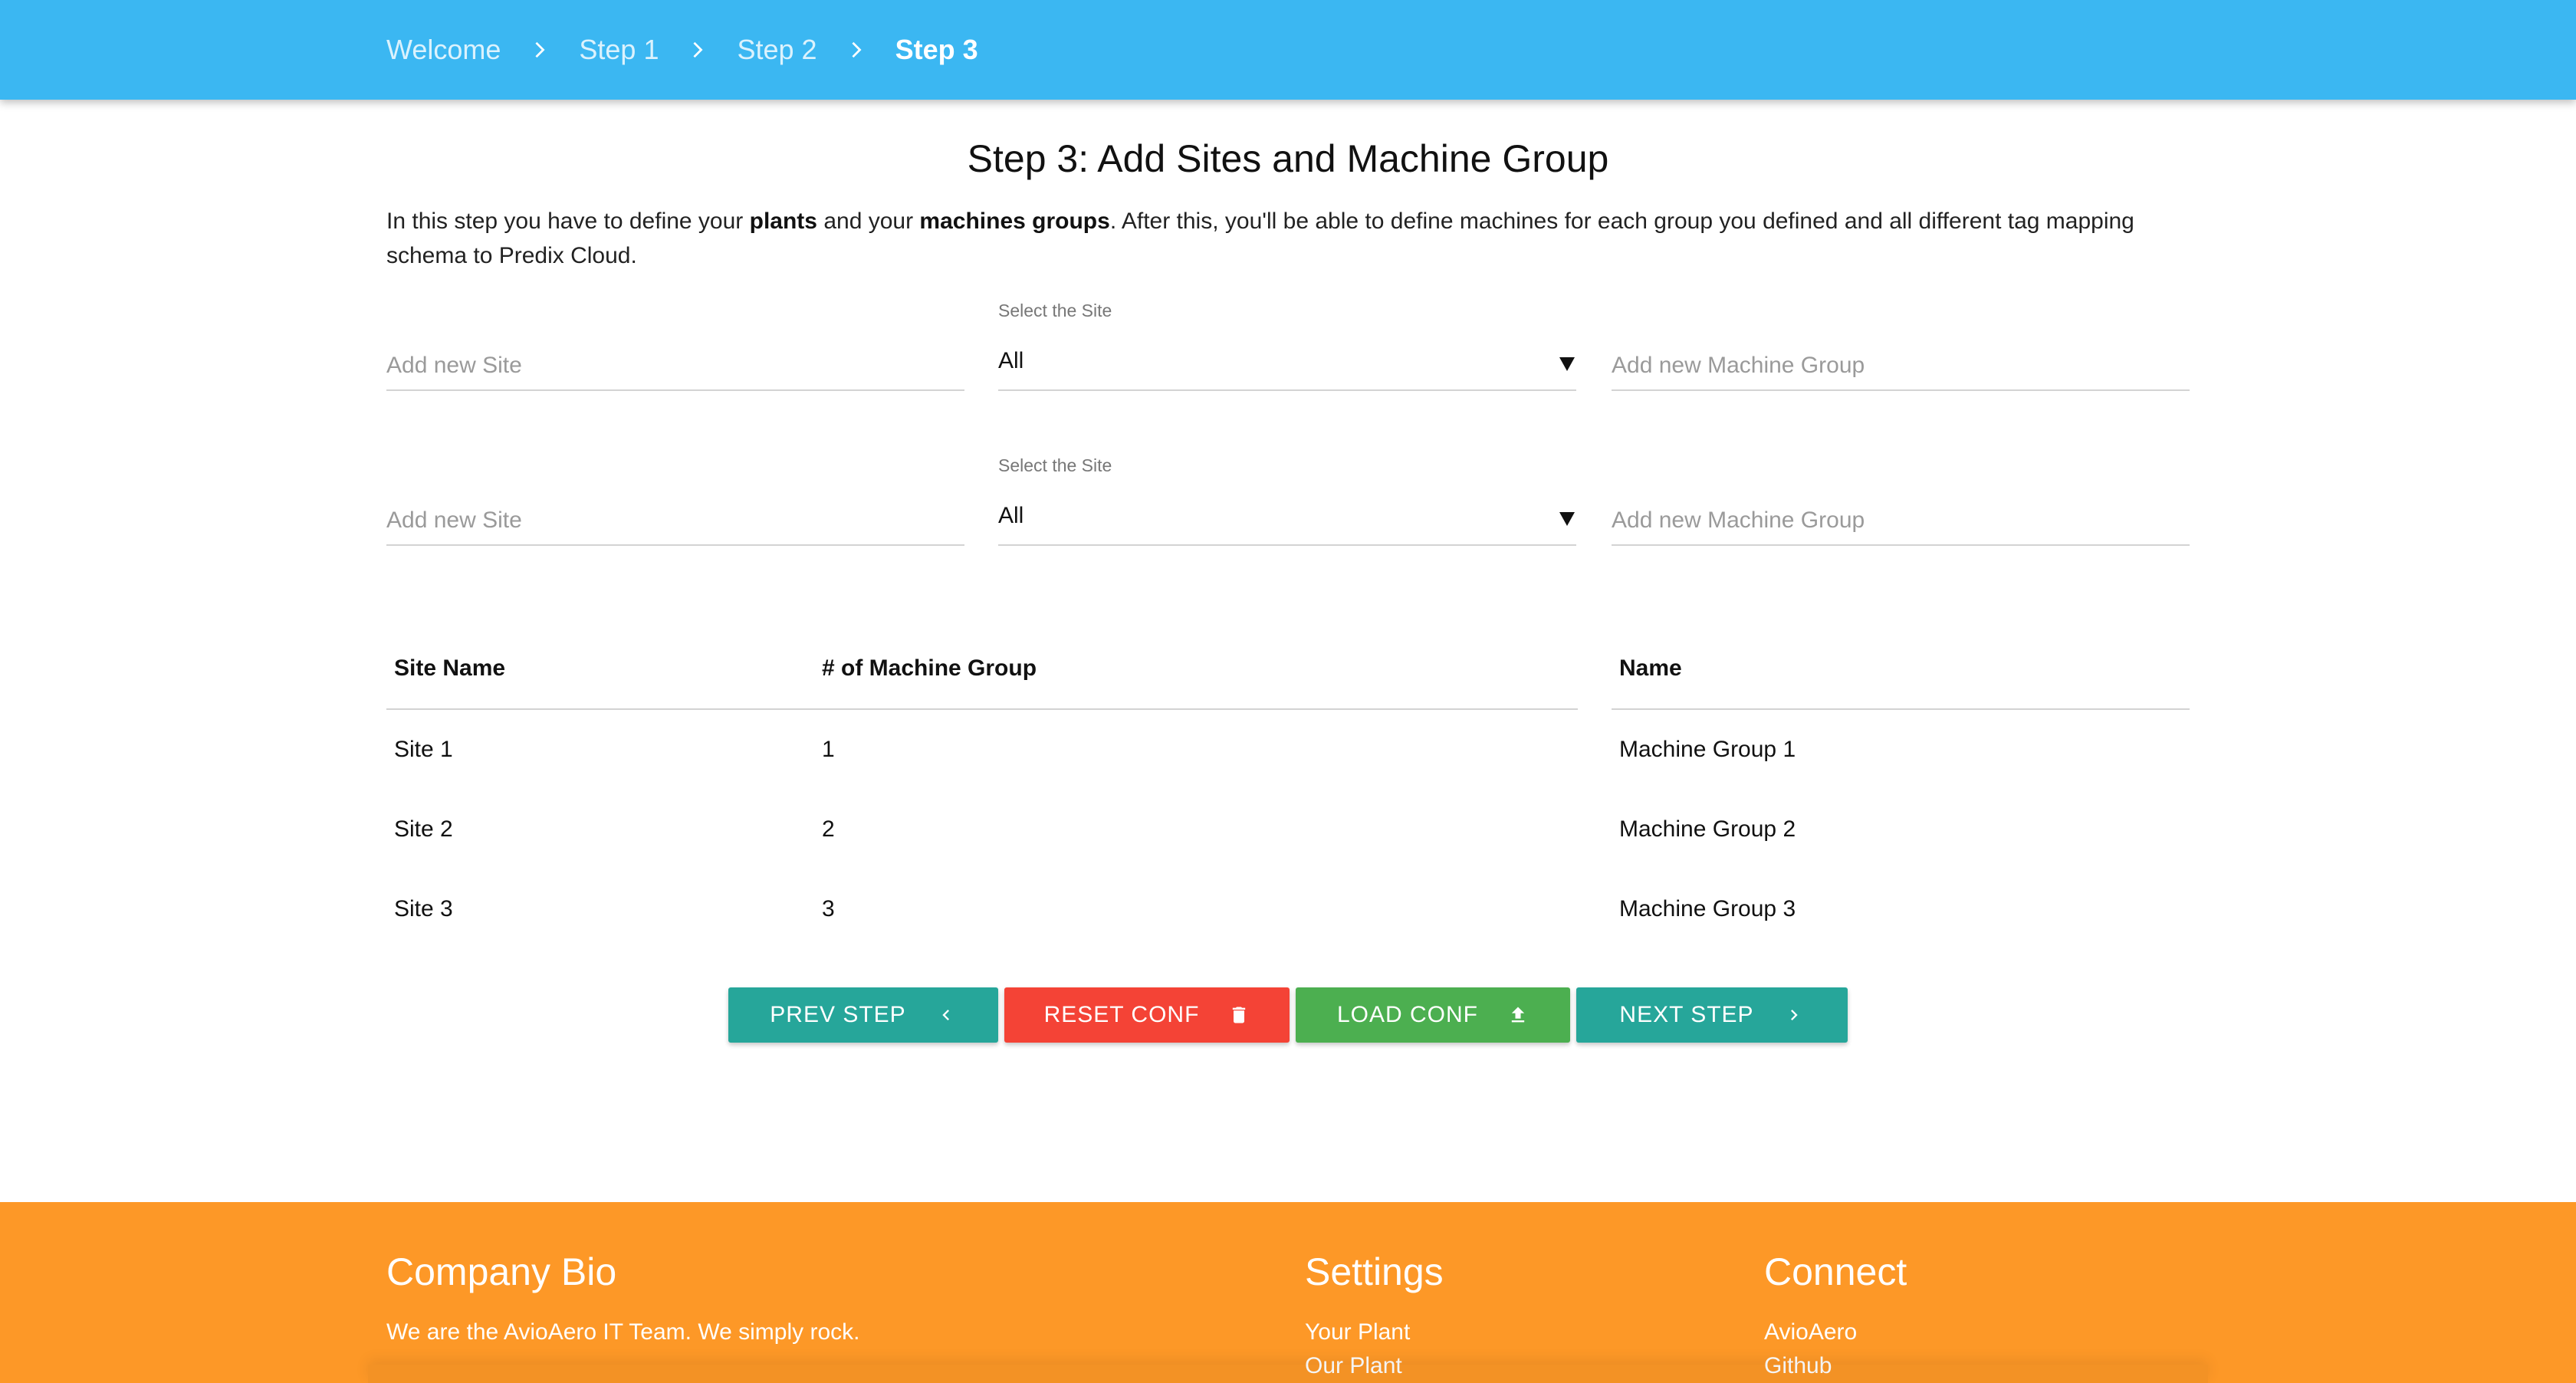 This screenshot has width=2576, height=1383. What do you see at coordinates (1835, 1332) in the screenshot?
I see `avioaero-link: AvioAero` at bounding box center [1835, 1332].